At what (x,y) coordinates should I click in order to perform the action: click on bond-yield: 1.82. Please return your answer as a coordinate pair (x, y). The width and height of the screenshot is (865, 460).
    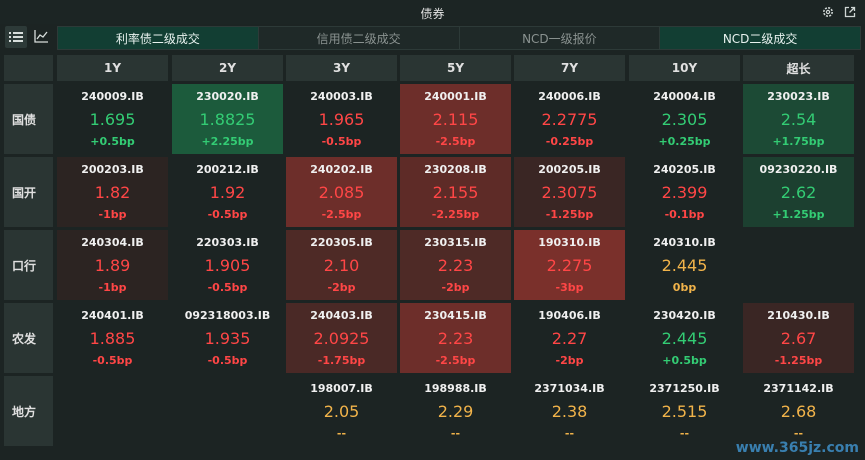
    Looking at the image, I should click on (112, 192).